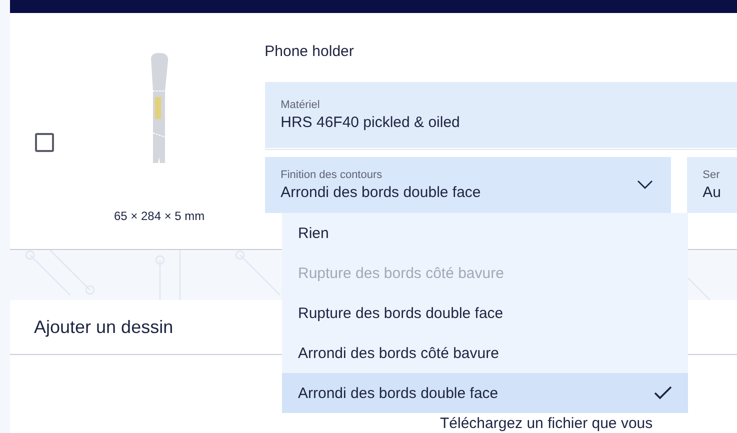  What do you see at coordinates (644, 185) in the screenshot?
I see `chevron-icon` at bounding box center [644, 185].